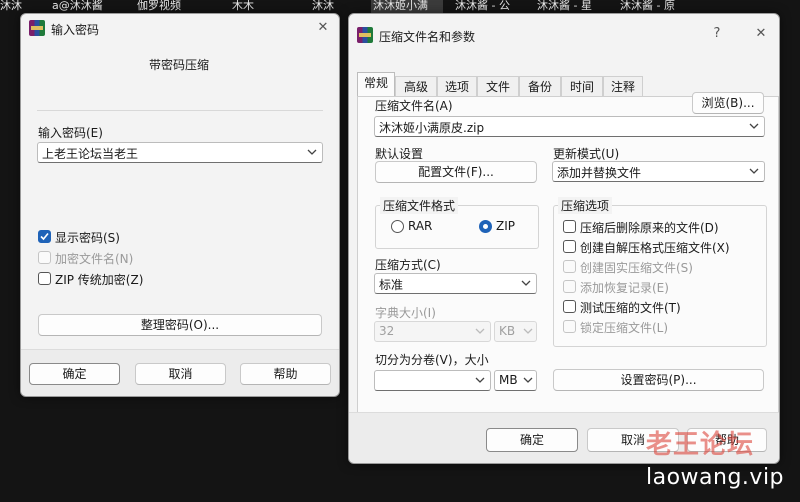  I want to click on password-label: 输入密码(E), so click(70, 133).